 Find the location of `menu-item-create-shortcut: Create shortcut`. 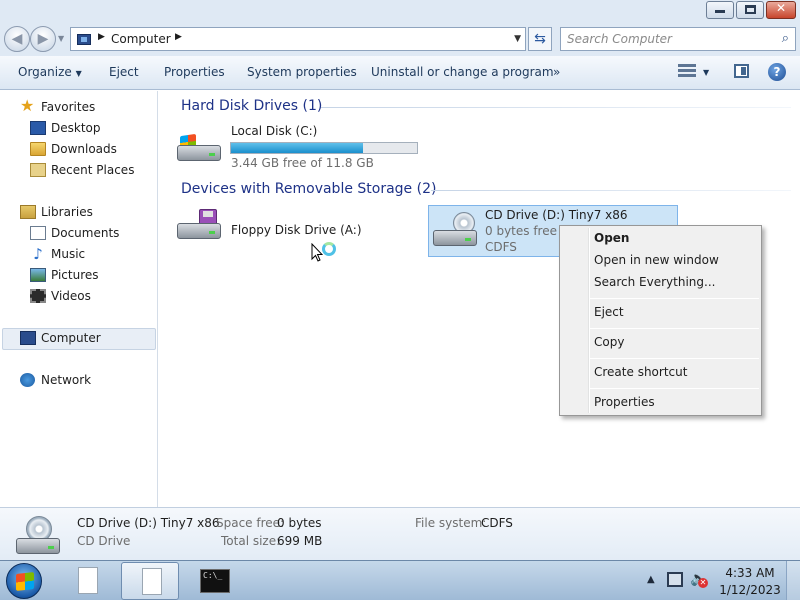

menu-item-create-shortcut: Create shortcut is located at coordinates (640, 372).